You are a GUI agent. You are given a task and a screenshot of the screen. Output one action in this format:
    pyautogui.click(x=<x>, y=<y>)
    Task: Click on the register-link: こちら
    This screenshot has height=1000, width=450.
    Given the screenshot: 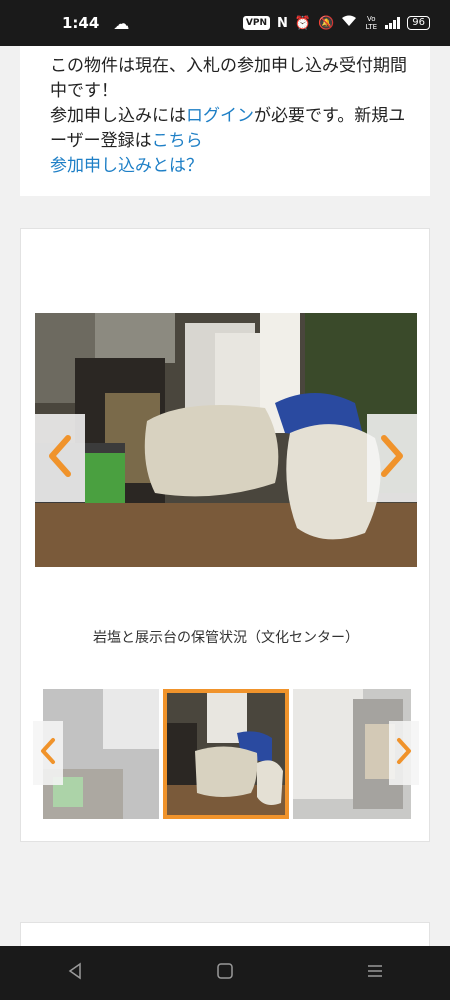 What is the action you would take?
    pyautogui.click(x=177, y=141)
    